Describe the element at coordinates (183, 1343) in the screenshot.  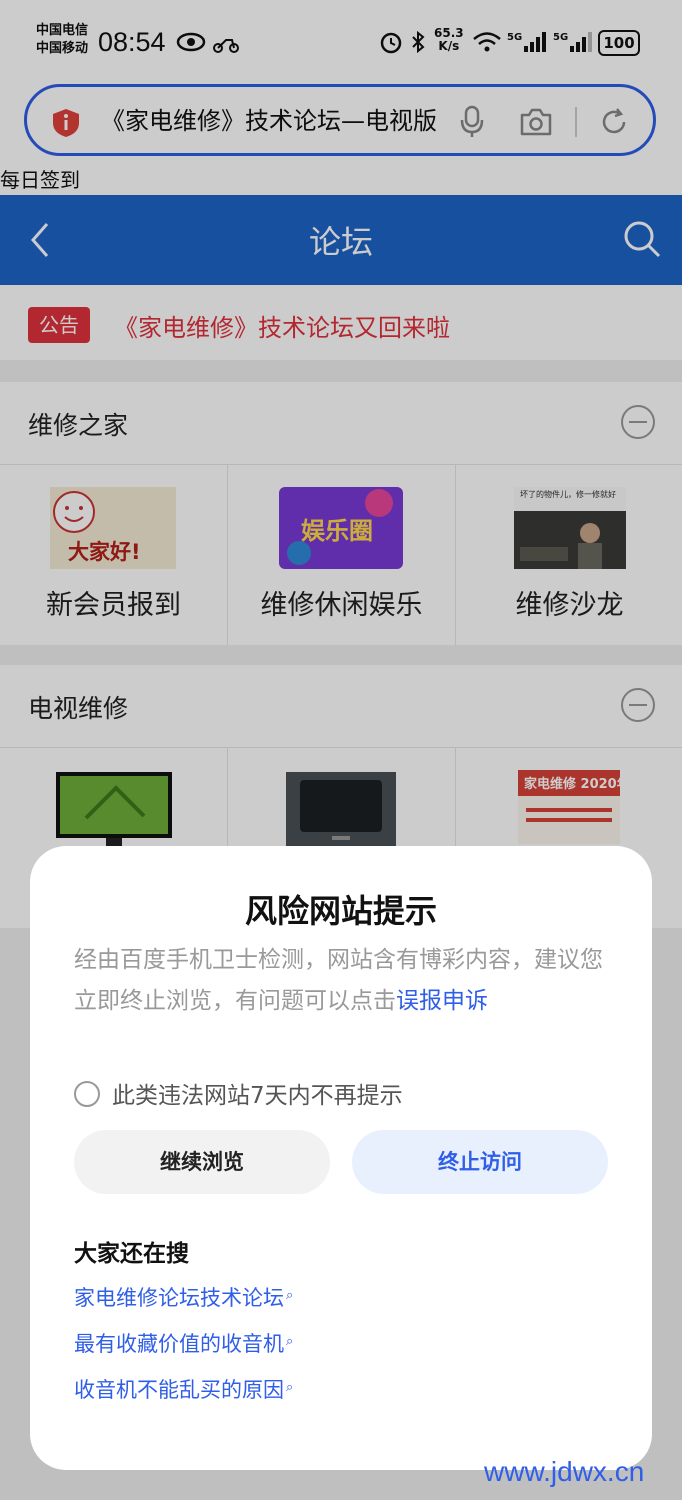
I see `related-search-link: 最有收藏价值的收音机 ⌕` at that location.